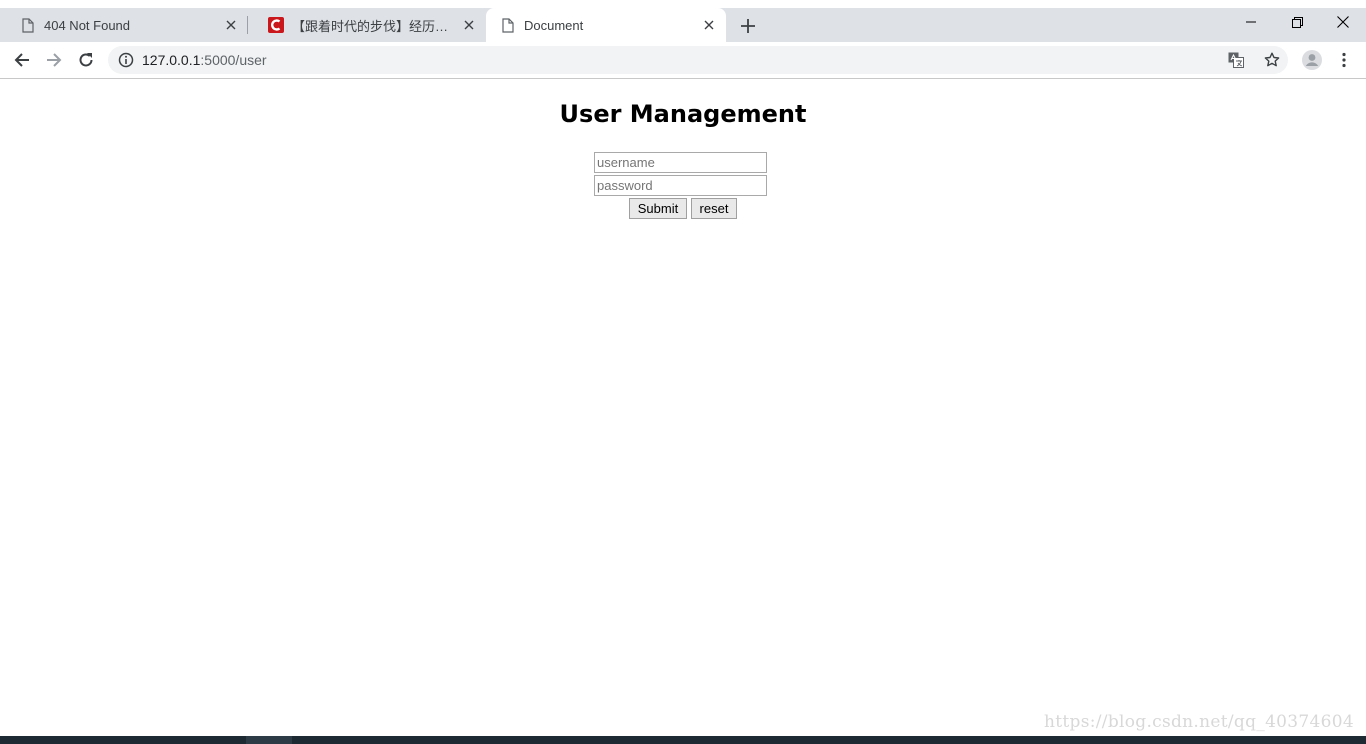  I want to click on reload-button, so click(86, 60).